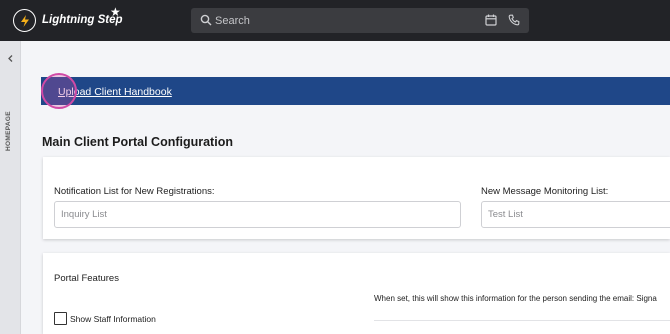 Image resolution: width=670 pixels, height=334 pixels. What do you see at coordinates (86, 278) in the screenshot?
I see `portal-features-title: Portal Features` at bounding box center [86, 278].